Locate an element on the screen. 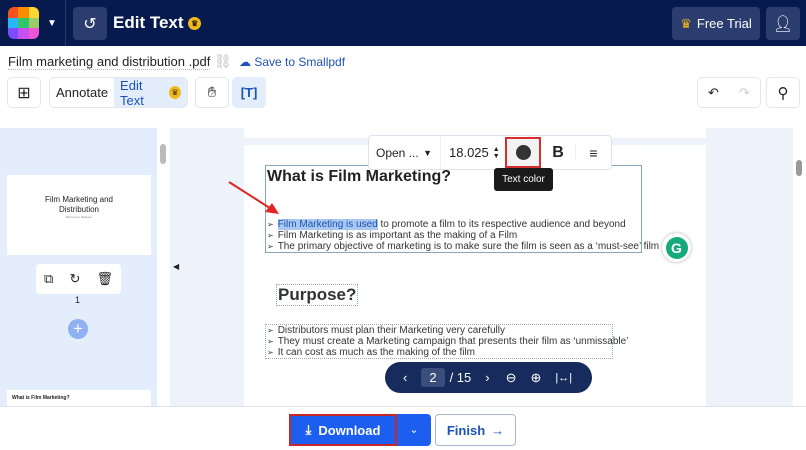  cloud-icon: ☁ is located at coordinates (245, 62).